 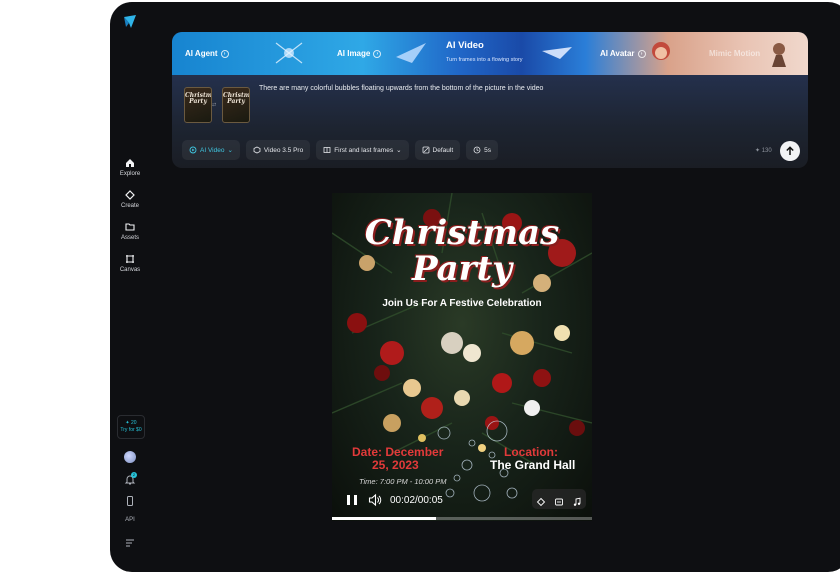 What do you see at coordinates (531, 452) in the screenshot?
I see `poster-location-label: Location:` at bounding box center [531, 452].